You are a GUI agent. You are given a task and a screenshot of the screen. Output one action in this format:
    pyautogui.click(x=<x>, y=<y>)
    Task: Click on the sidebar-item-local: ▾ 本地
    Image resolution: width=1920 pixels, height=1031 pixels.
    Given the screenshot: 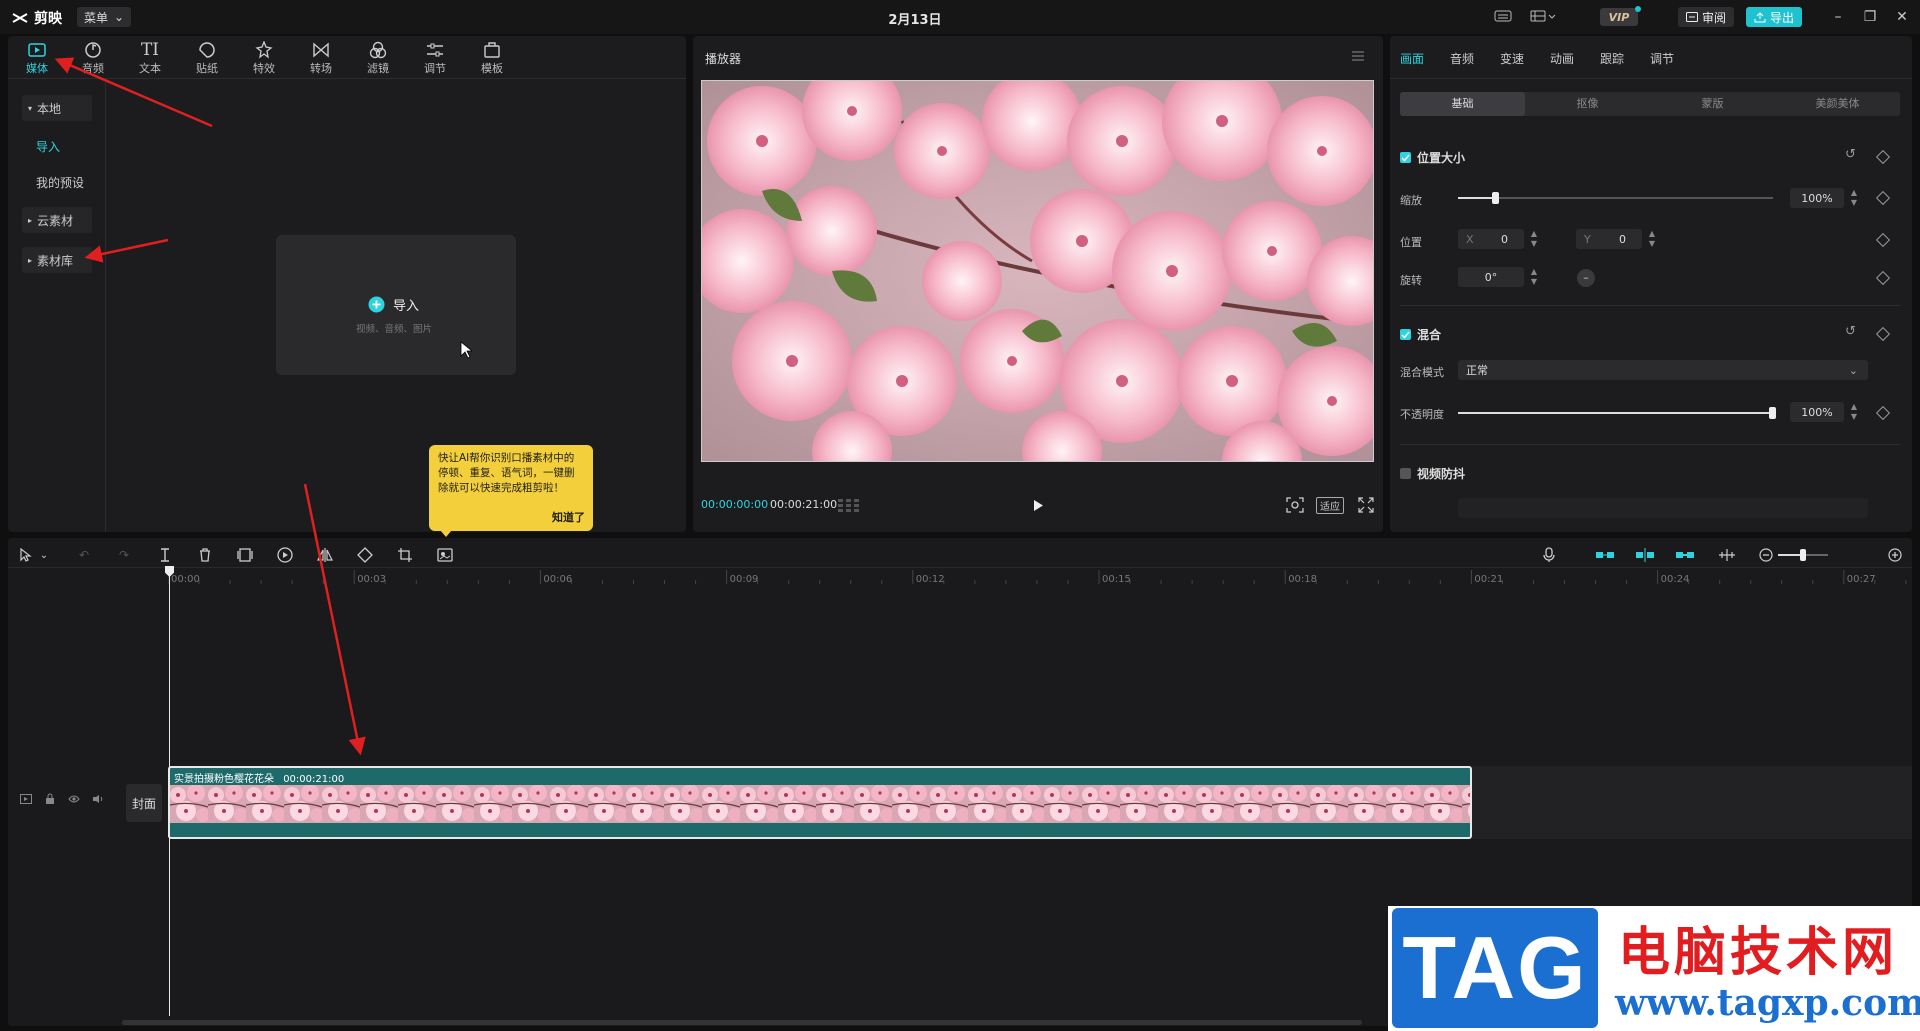 What is the action you would take?
    pyautogui.click(x=57, y=108)
    